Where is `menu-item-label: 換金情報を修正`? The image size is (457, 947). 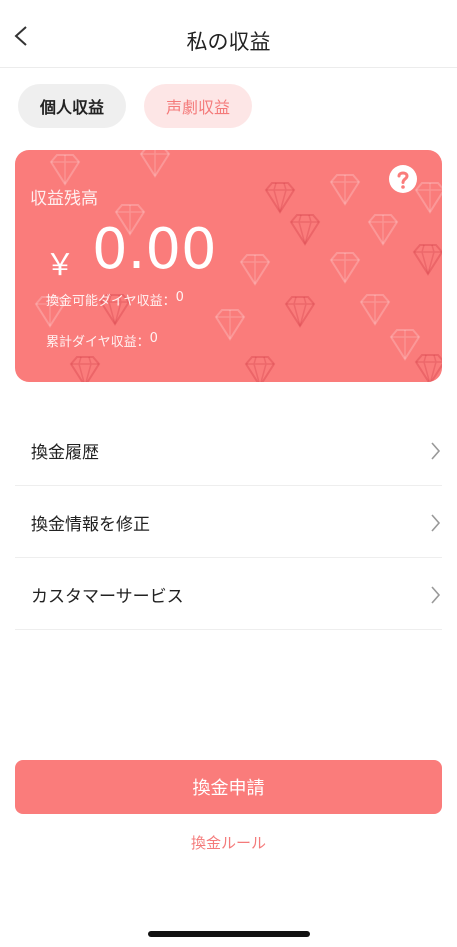 menu-item-label: 換金情報を修正 is located at coordinates (90, 525).